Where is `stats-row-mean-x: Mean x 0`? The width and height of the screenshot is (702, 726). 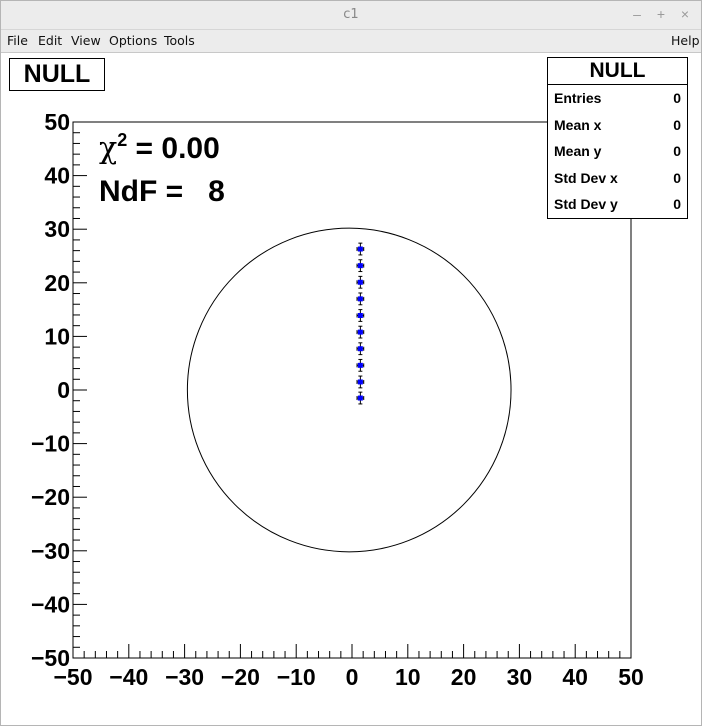
stats-row-mean-x: Mean x 0 is located at coordinates (617, 125).